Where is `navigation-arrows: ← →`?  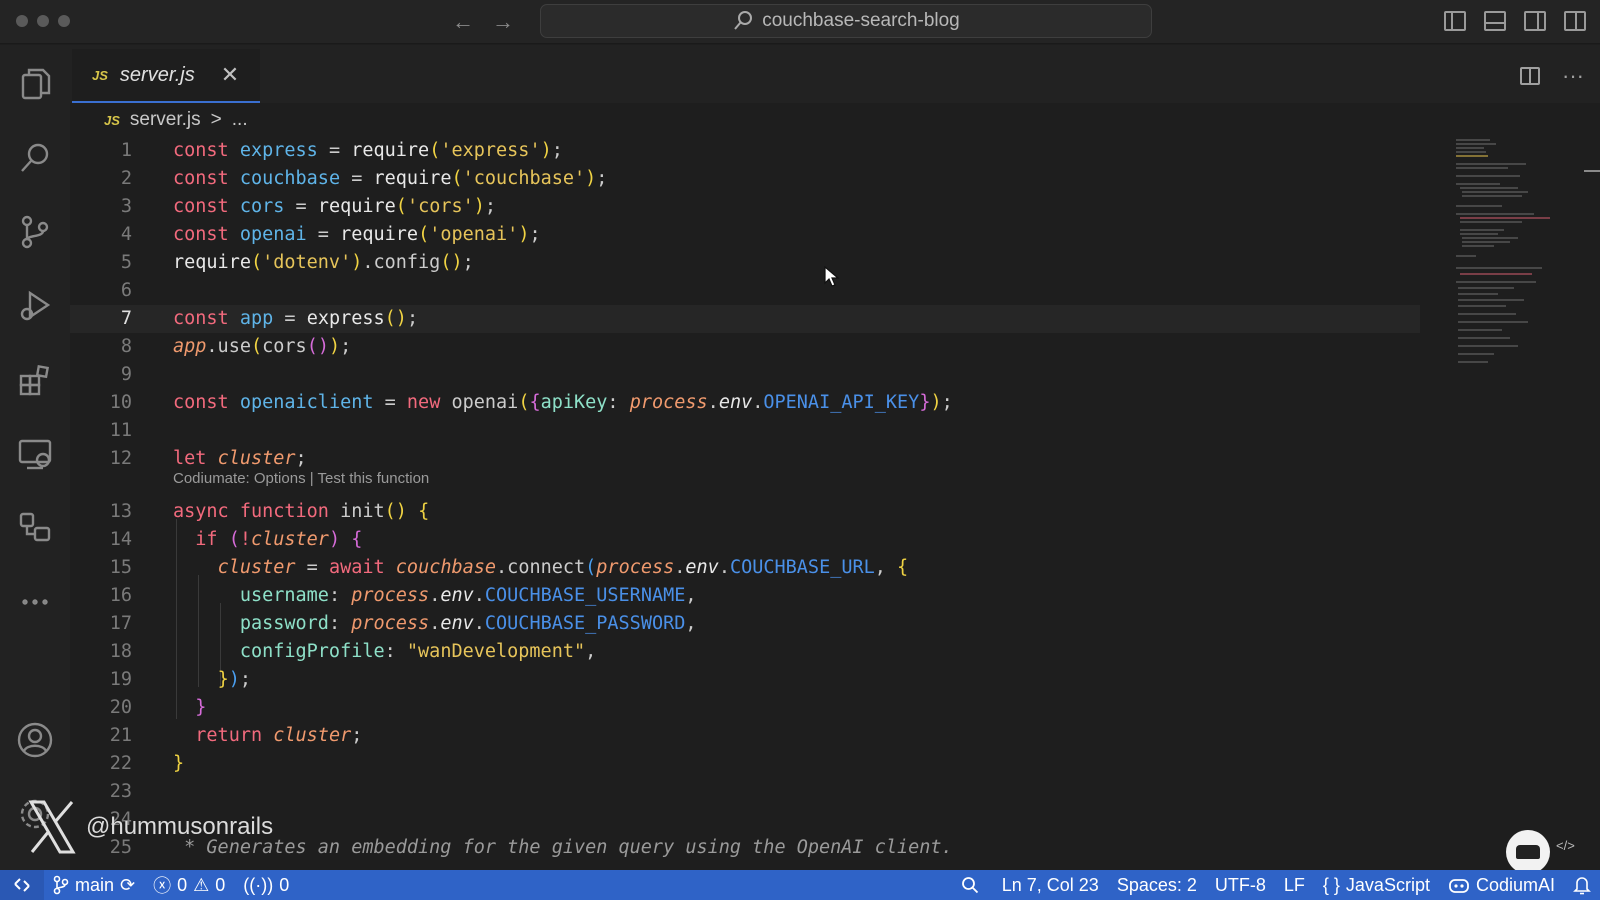 navigation-arrows: ← → is located at coordinates (483, 22).